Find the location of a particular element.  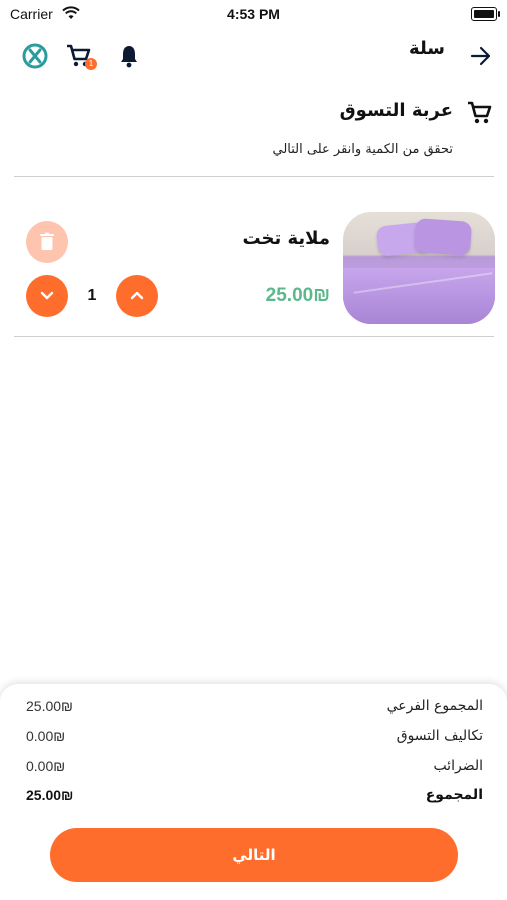

subtotal-label: المجموع الفرعي is located at coordinates (434, 706).